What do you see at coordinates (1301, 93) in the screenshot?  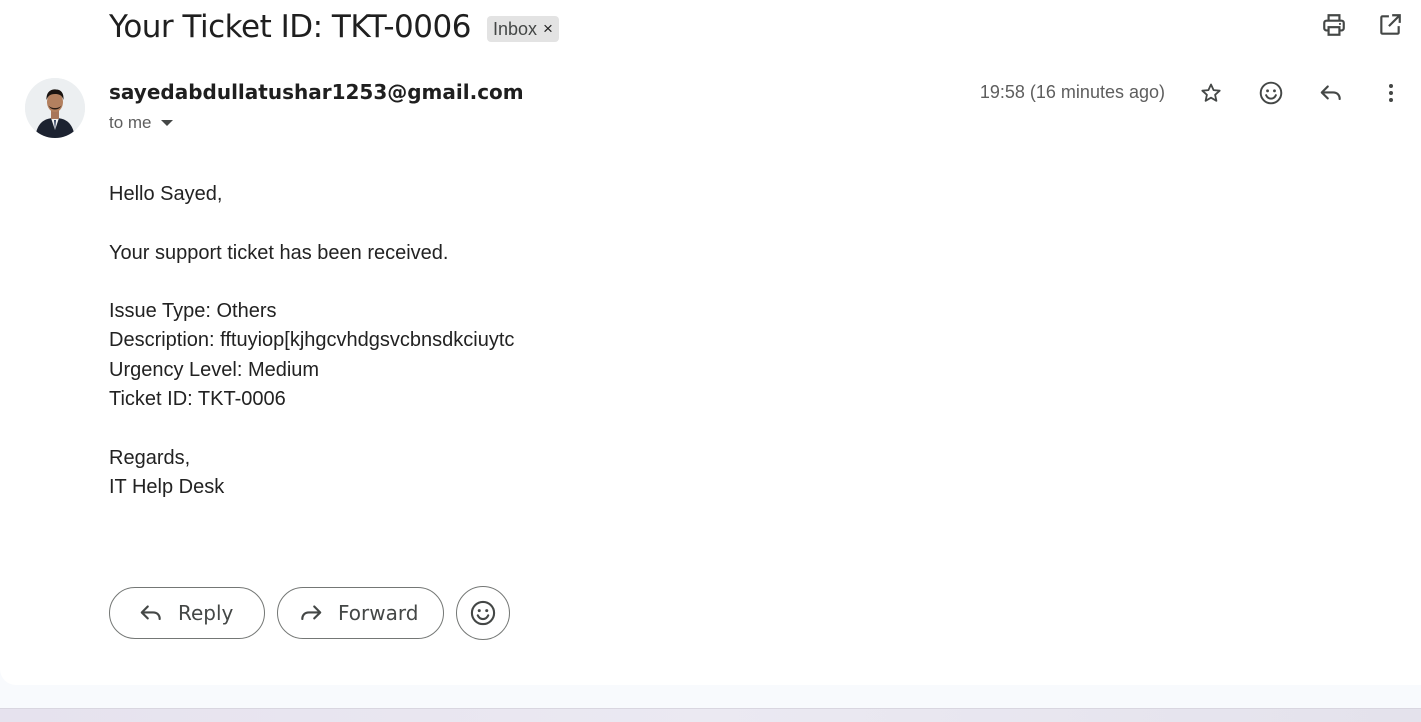 I see `message-toolbar` at bounding box center [1301, 93].